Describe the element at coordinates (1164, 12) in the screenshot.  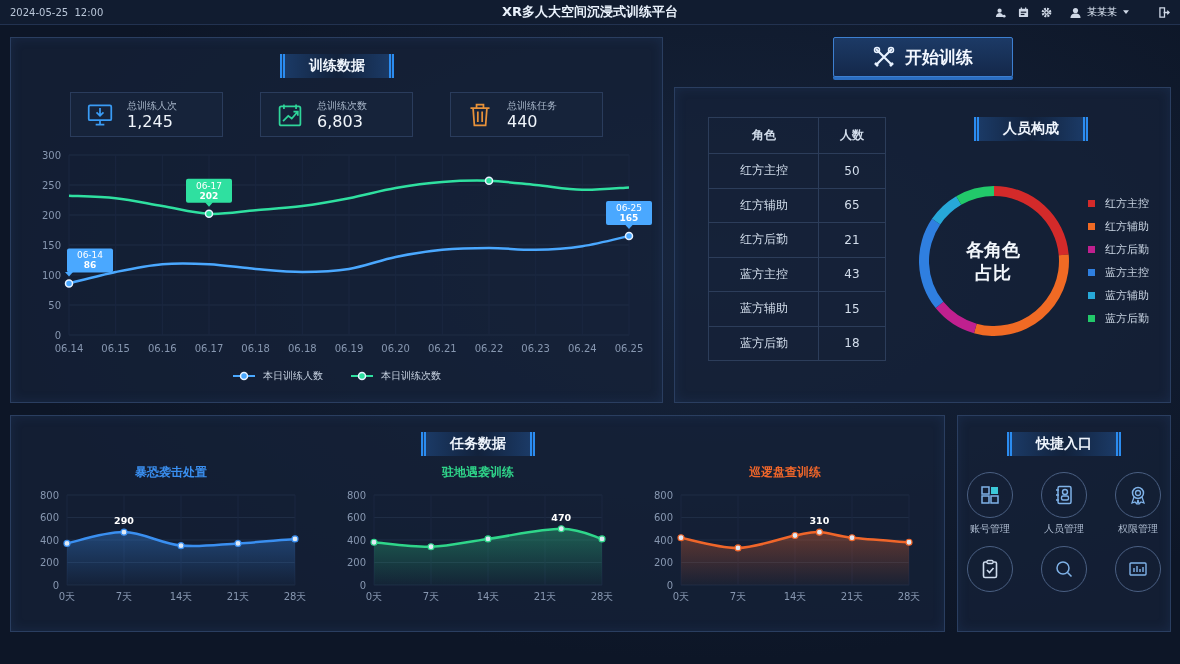
I see `logout-icon` at that location.